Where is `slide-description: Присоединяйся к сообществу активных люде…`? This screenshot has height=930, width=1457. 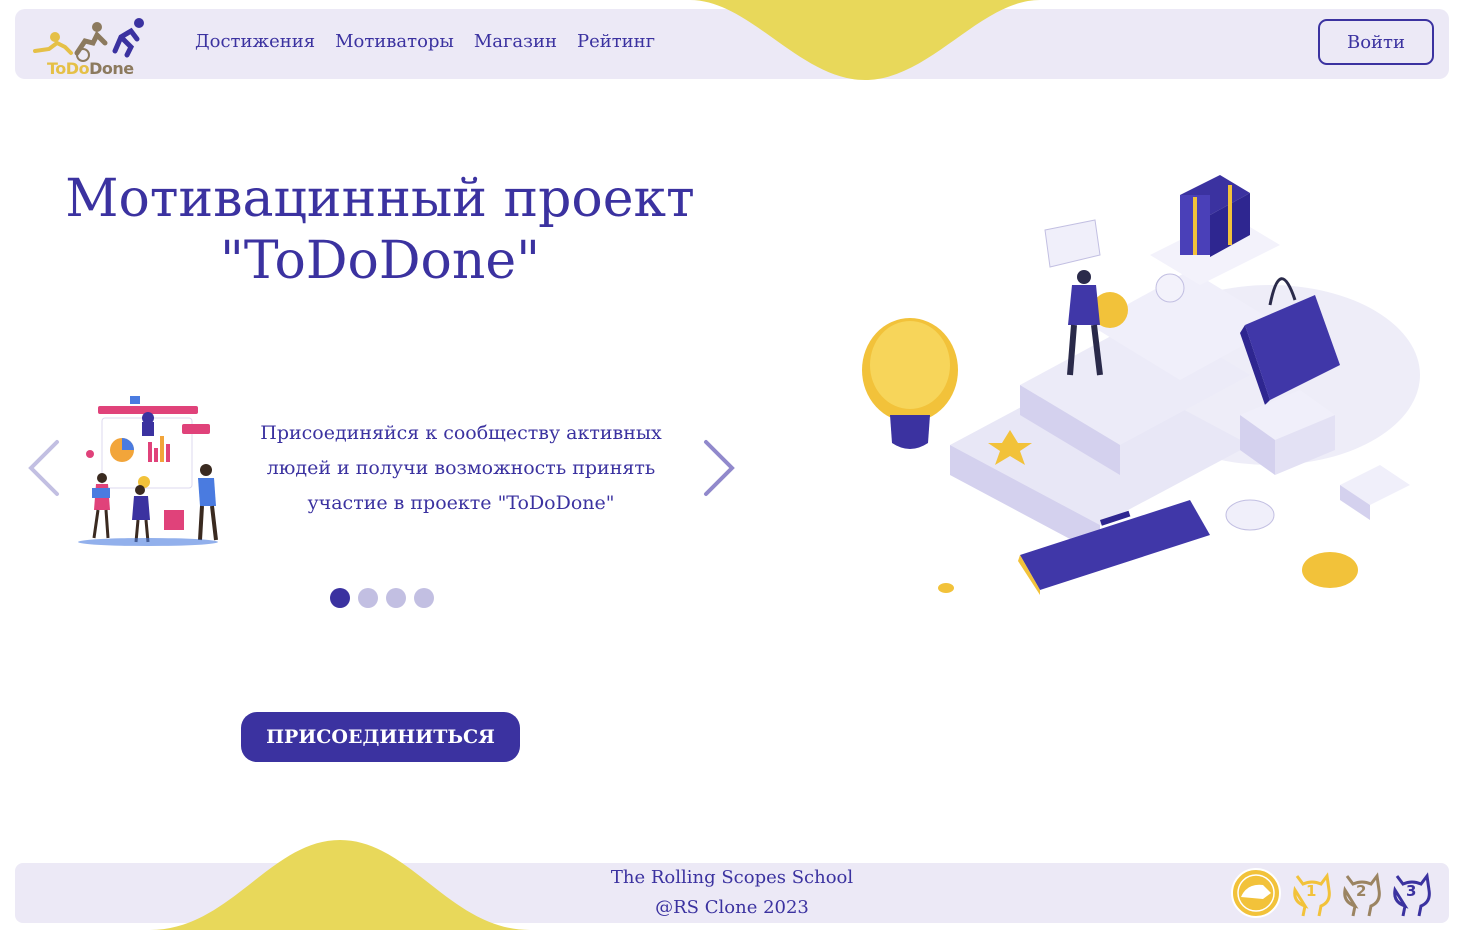 slide-description: Присоединяйся к сообществу активных люде… is located at coordinates (461, 468).